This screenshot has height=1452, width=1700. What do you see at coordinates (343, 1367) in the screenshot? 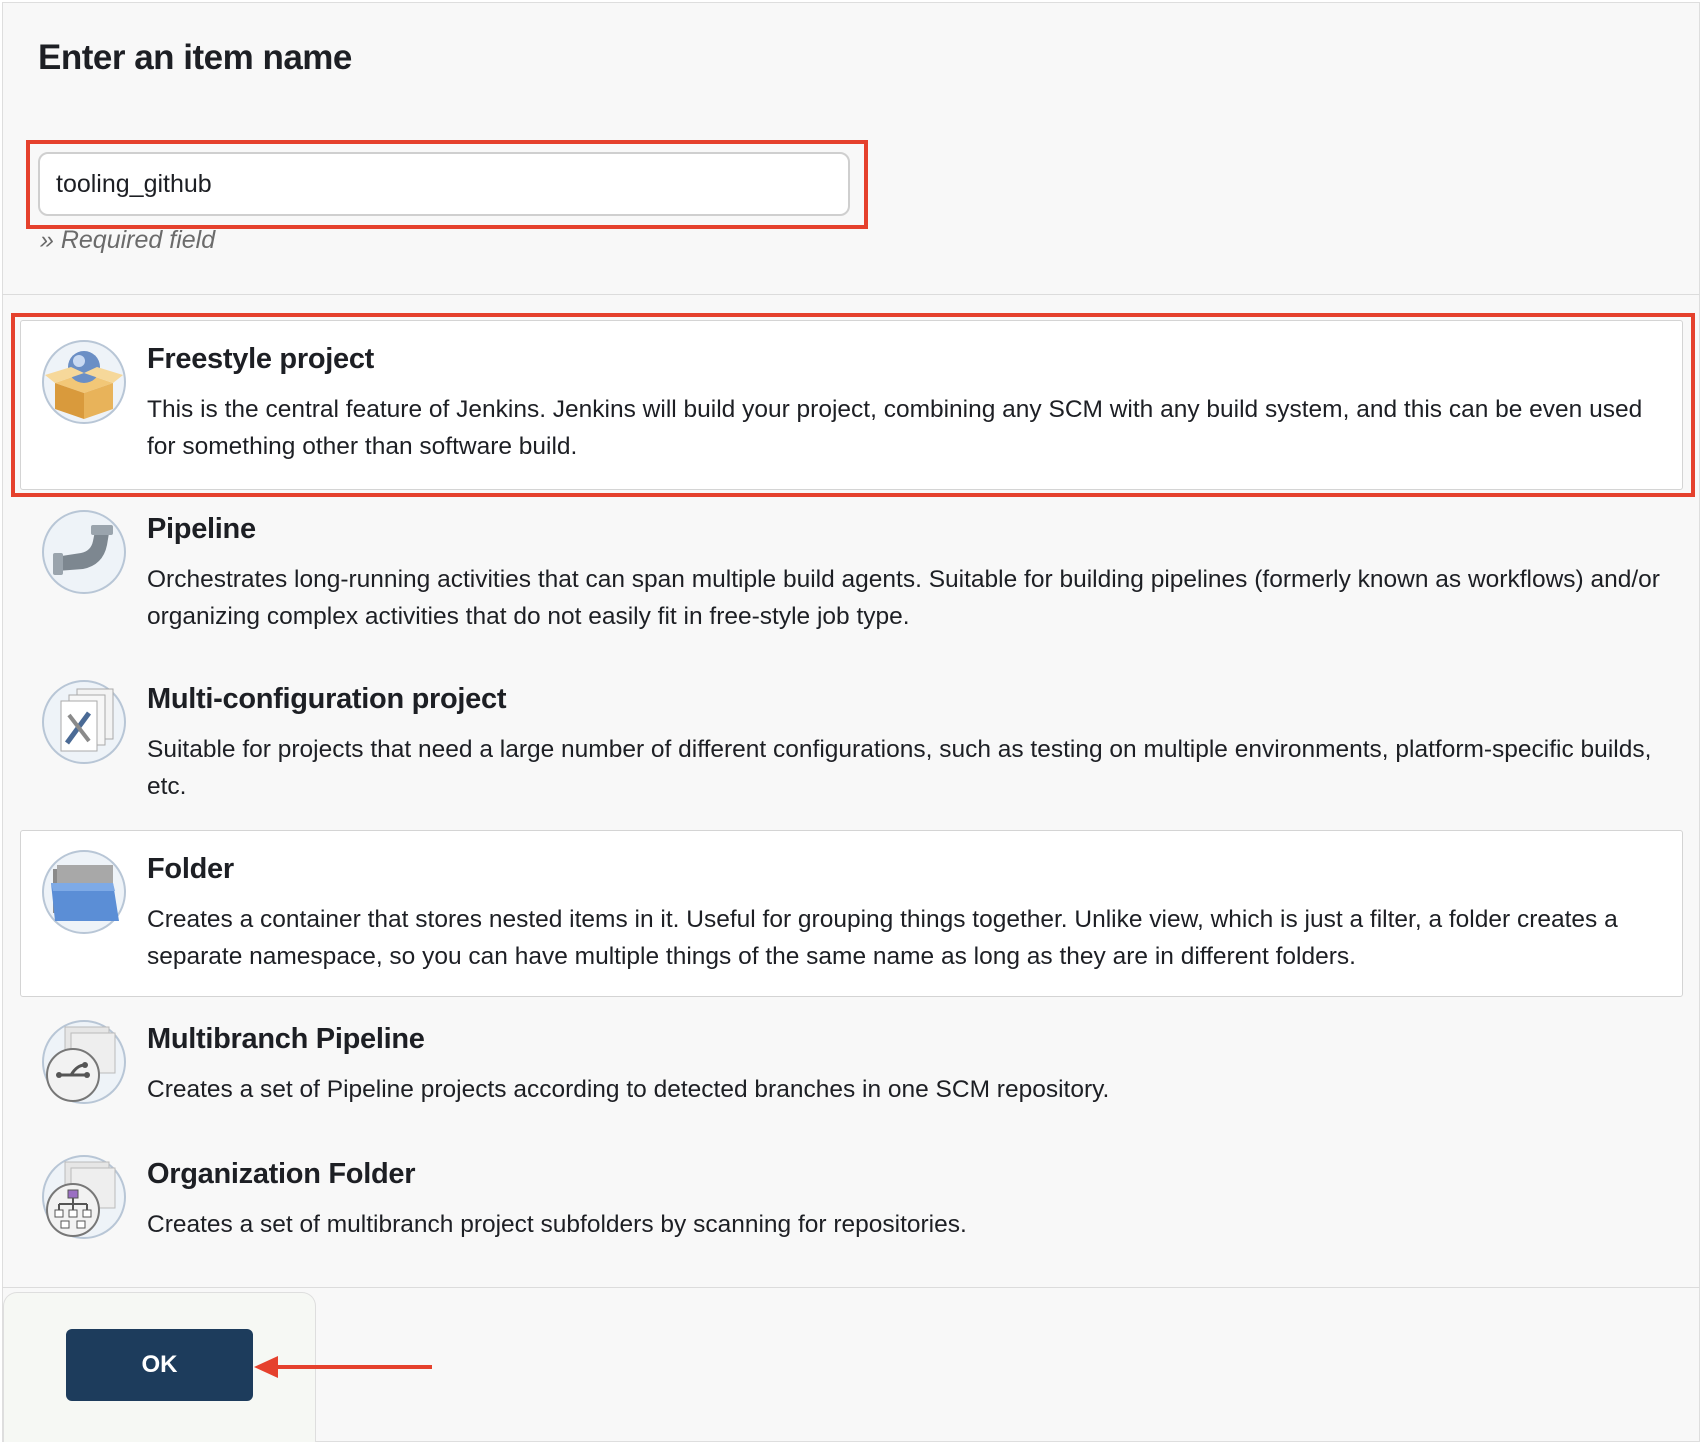
I see `annotation-arrow-icon` at bounding box center [343, 1367].